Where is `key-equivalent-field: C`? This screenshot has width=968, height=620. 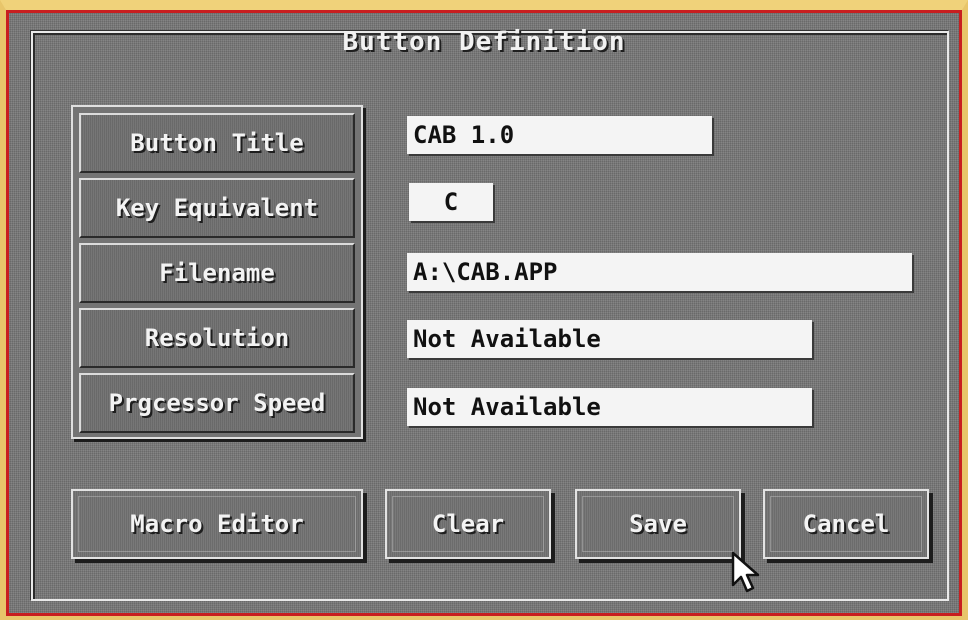
key-equivalent-field: C is located at coordinates (451, 202).